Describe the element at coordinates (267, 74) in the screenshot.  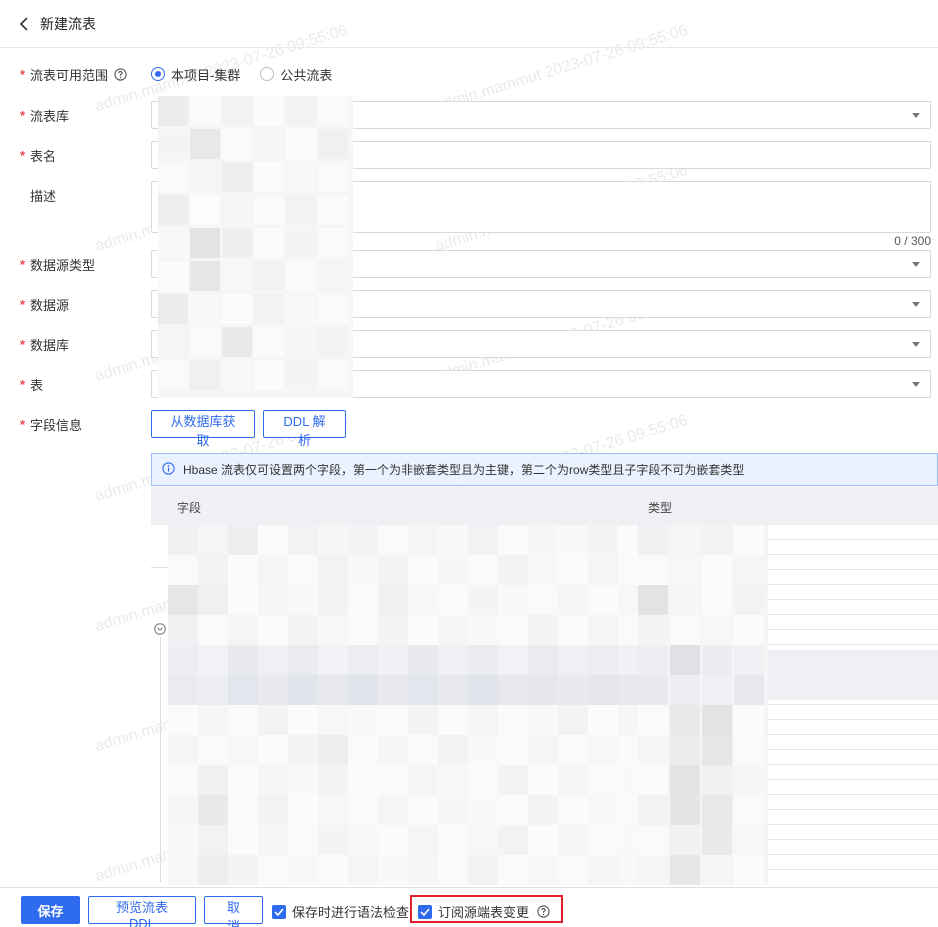
I see `radio-unchecked-icon` at that location.